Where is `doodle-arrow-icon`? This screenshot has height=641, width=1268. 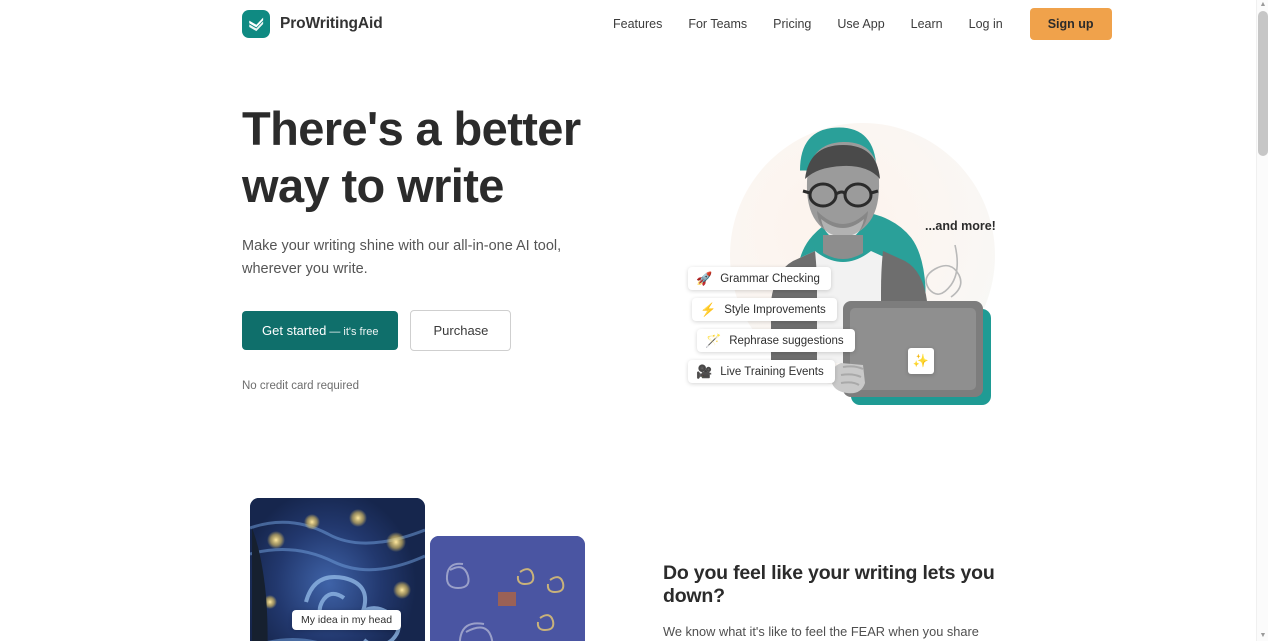
doodle-arrow-icon is located at coordinates (943, 271).